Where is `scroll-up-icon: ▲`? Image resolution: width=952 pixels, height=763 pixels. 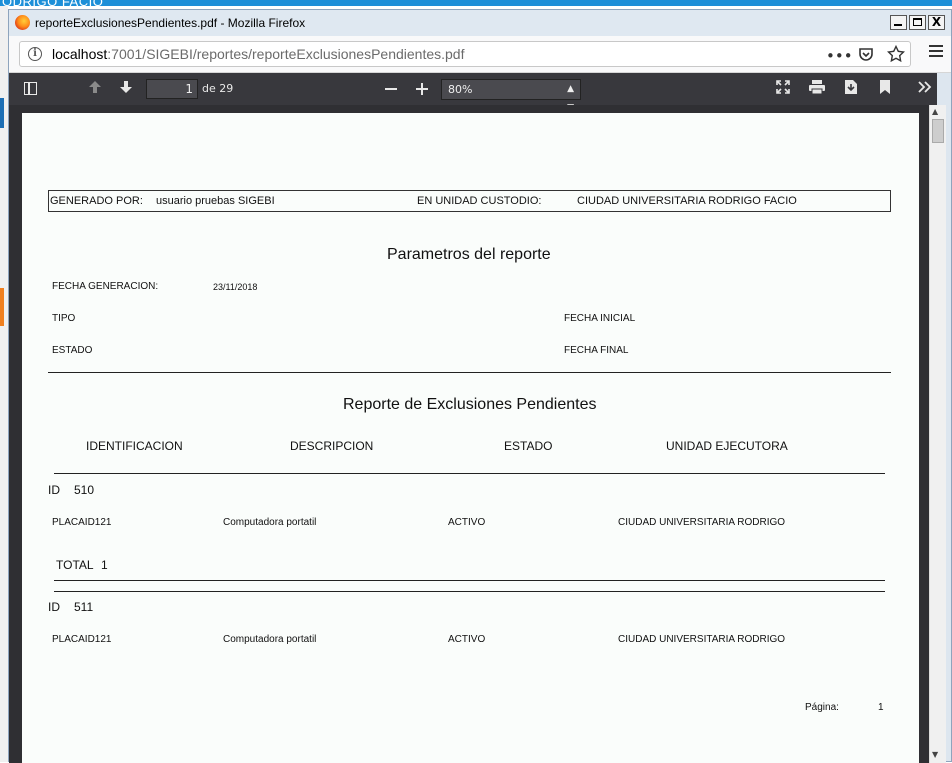
scroll-up-icon: ▲ is located at coordinates (935, 111).